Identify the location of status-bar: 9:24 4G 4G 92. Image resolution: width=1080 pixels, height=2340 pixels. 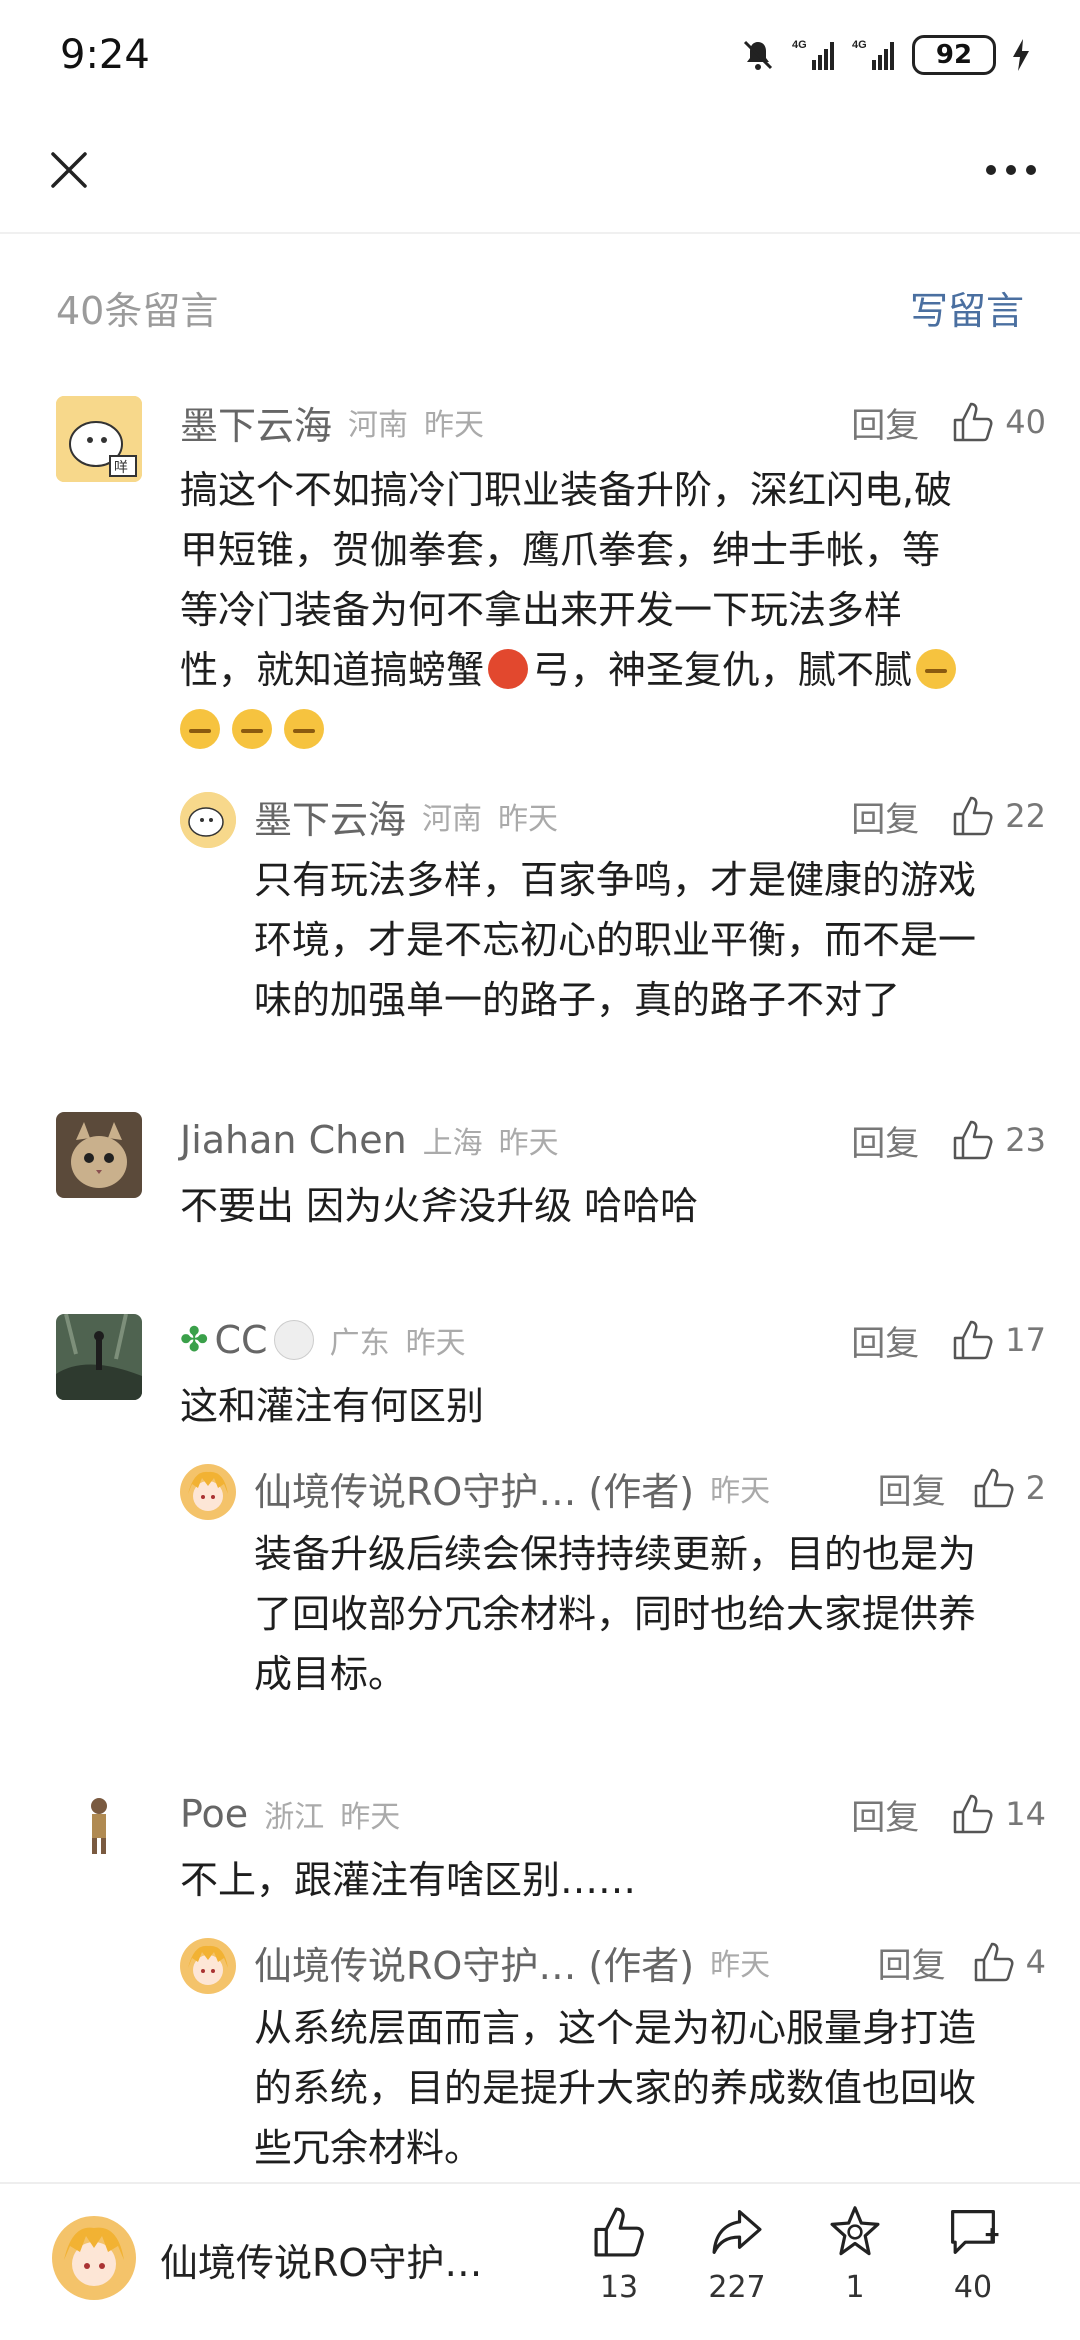
(540, 55).